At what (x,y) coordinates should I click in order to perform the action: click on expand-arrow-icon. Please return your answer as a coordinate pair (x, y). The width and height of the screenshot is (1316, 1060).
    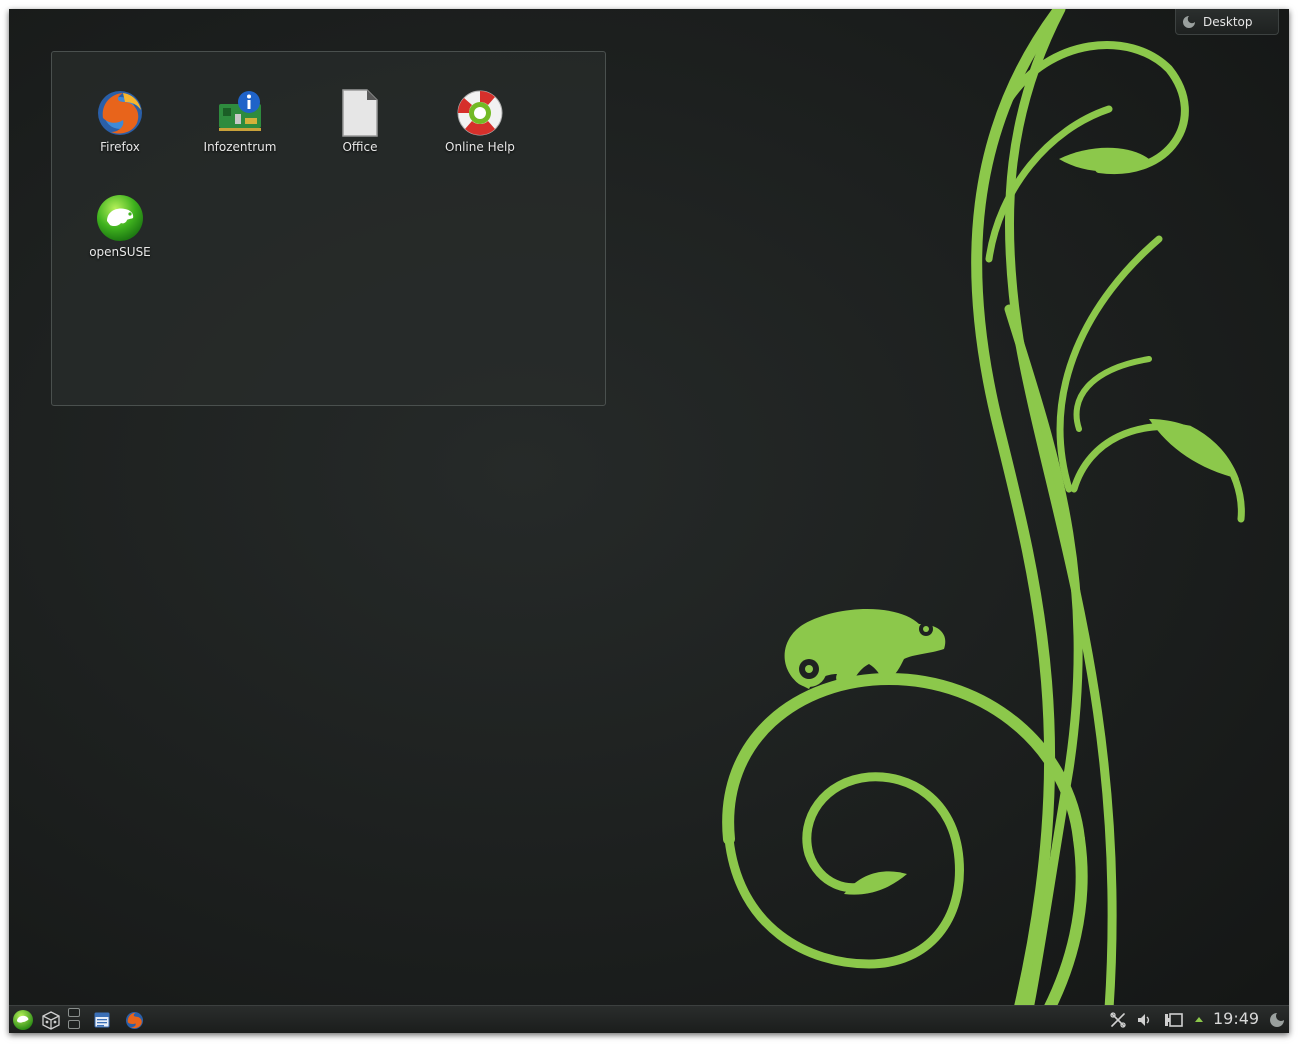
    Looking at the image, I should click on (1199, 1019).